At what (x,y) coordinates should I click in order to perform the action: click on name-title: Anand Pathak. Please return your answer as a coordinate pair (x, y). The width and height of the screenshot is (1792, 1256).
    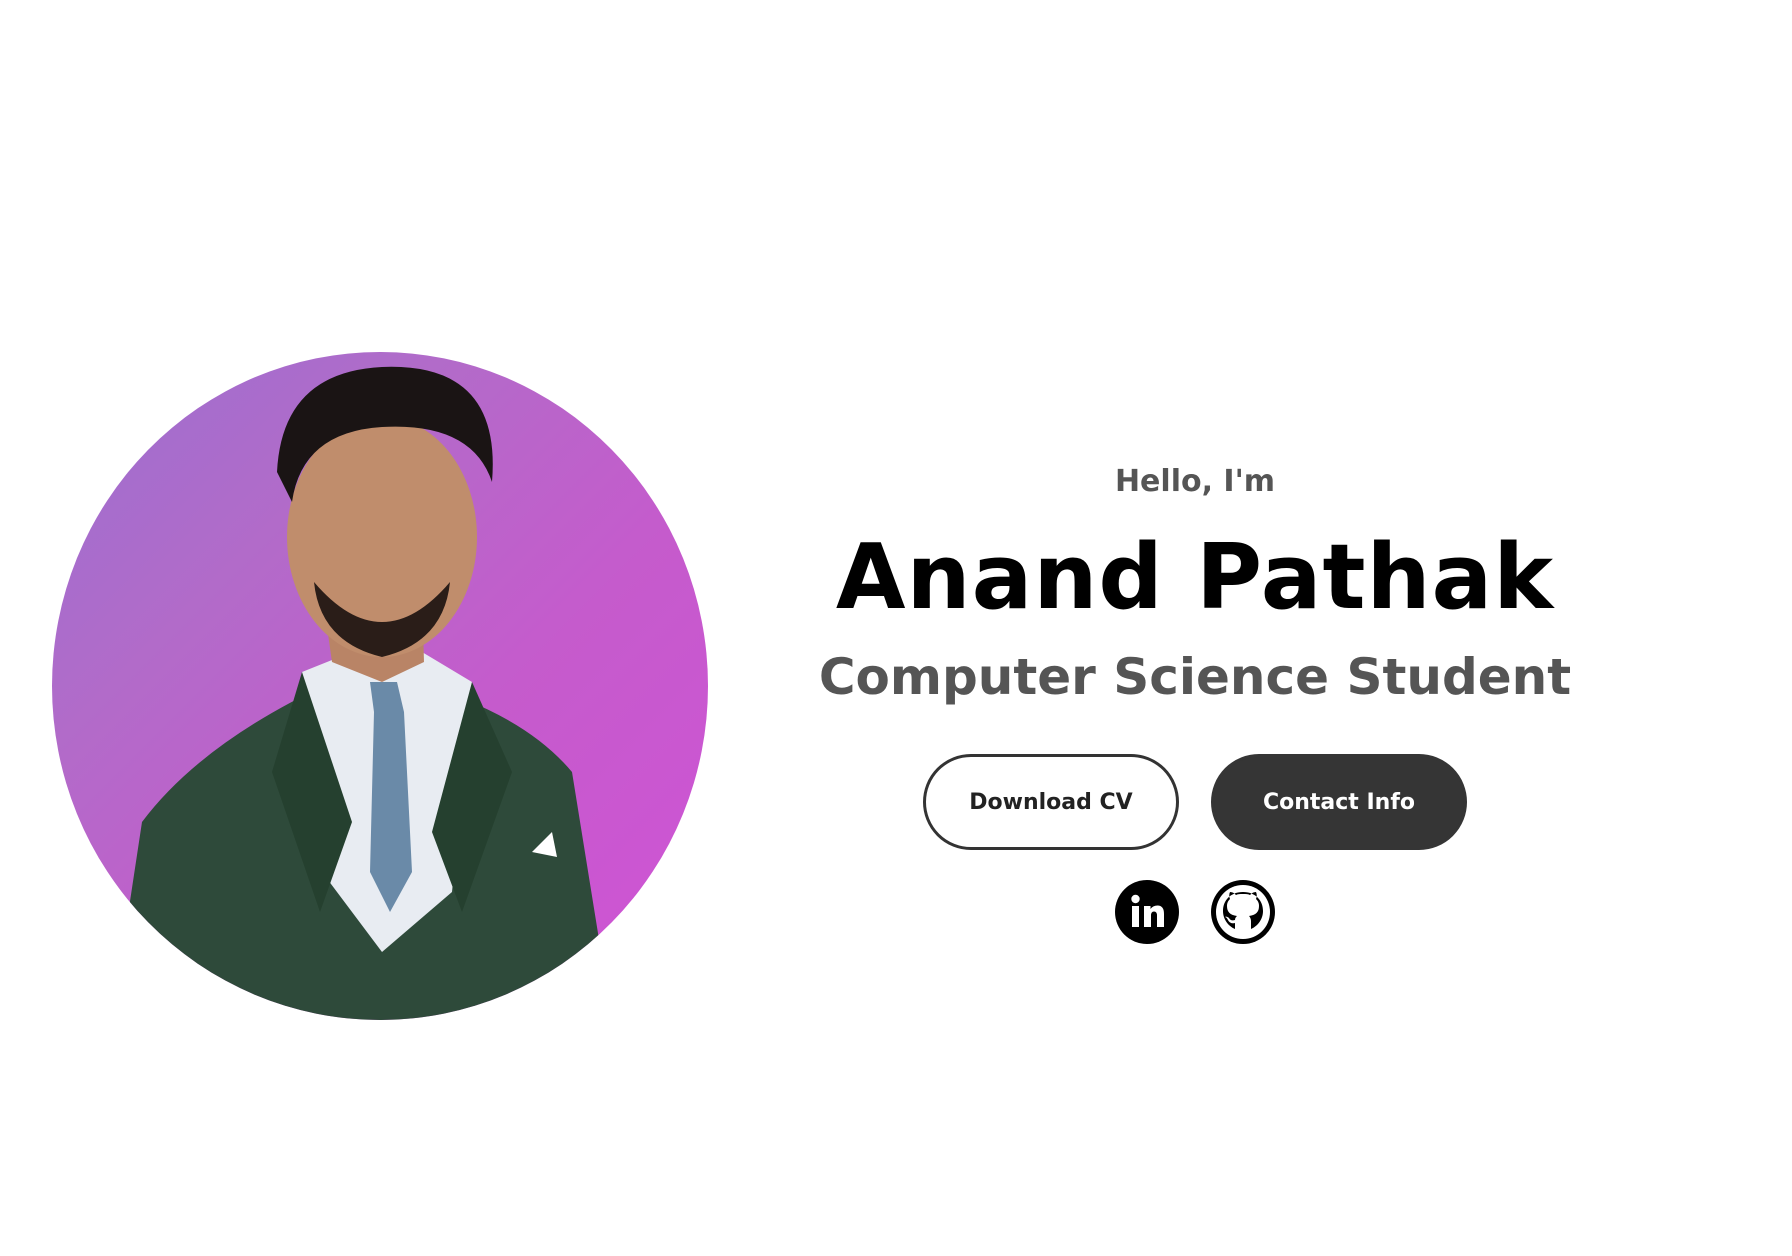
    Looking at the image, I should click on (1195, 577).